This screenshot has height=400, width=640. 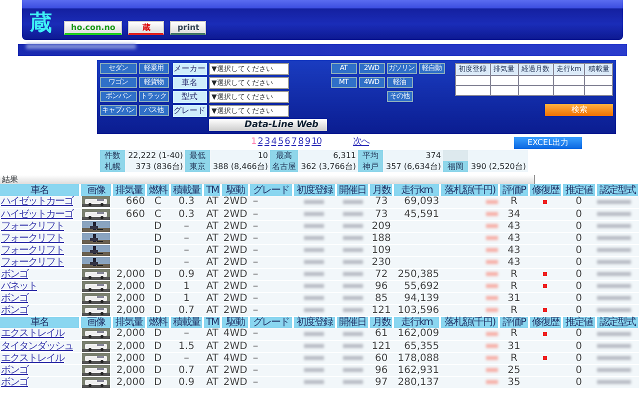 I want to click on column-header: グレード, so click(x=271, y=322).